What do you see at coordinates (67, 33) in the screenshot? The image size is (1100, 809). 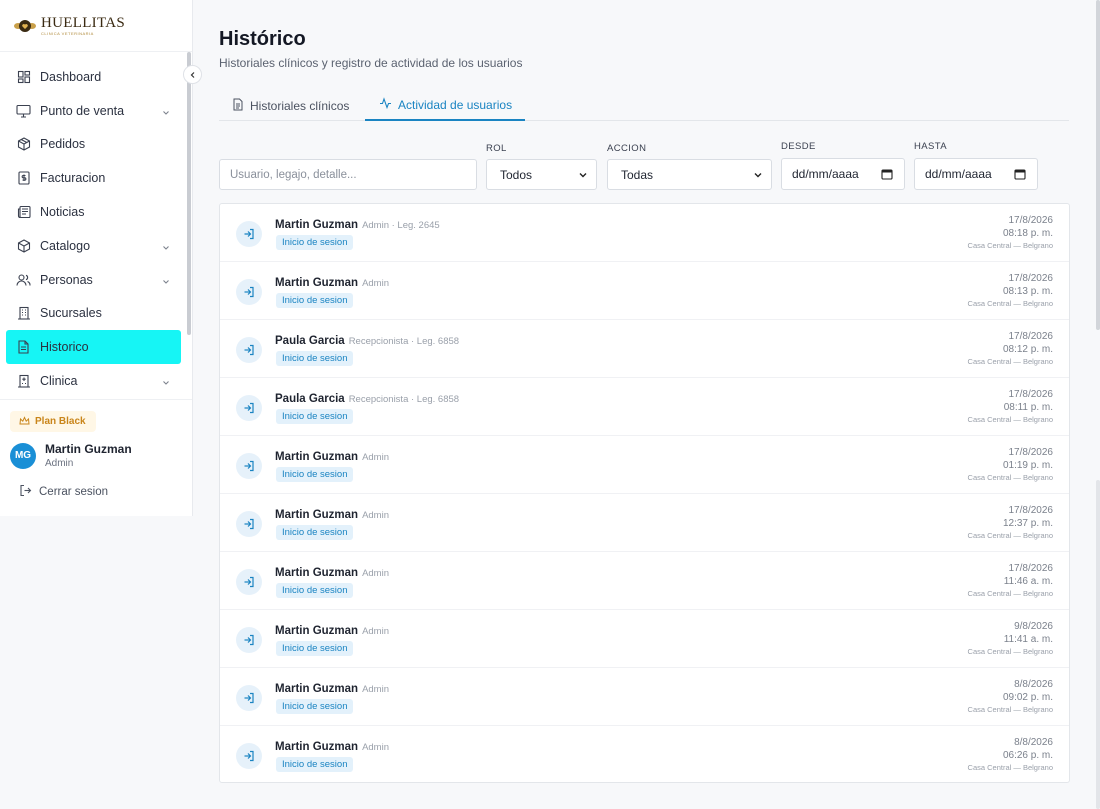 I see `logo-subtitle: CLINICA VETERINARIA` at bounding box center [67, 33].